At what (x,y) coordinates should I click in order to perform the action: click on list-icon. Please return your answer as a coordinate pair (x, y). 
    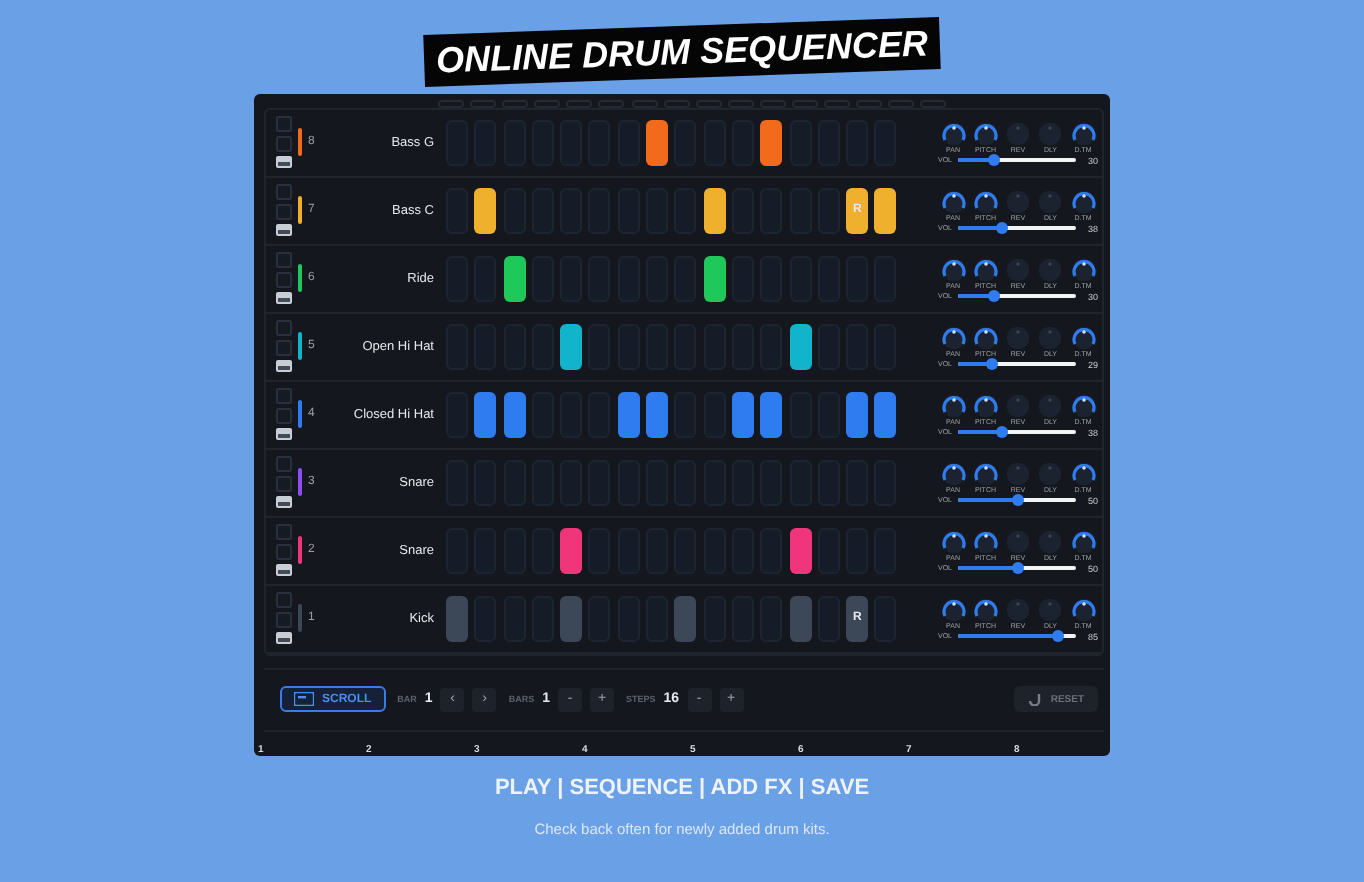
    Looking at the image, I should click on (304, 699).